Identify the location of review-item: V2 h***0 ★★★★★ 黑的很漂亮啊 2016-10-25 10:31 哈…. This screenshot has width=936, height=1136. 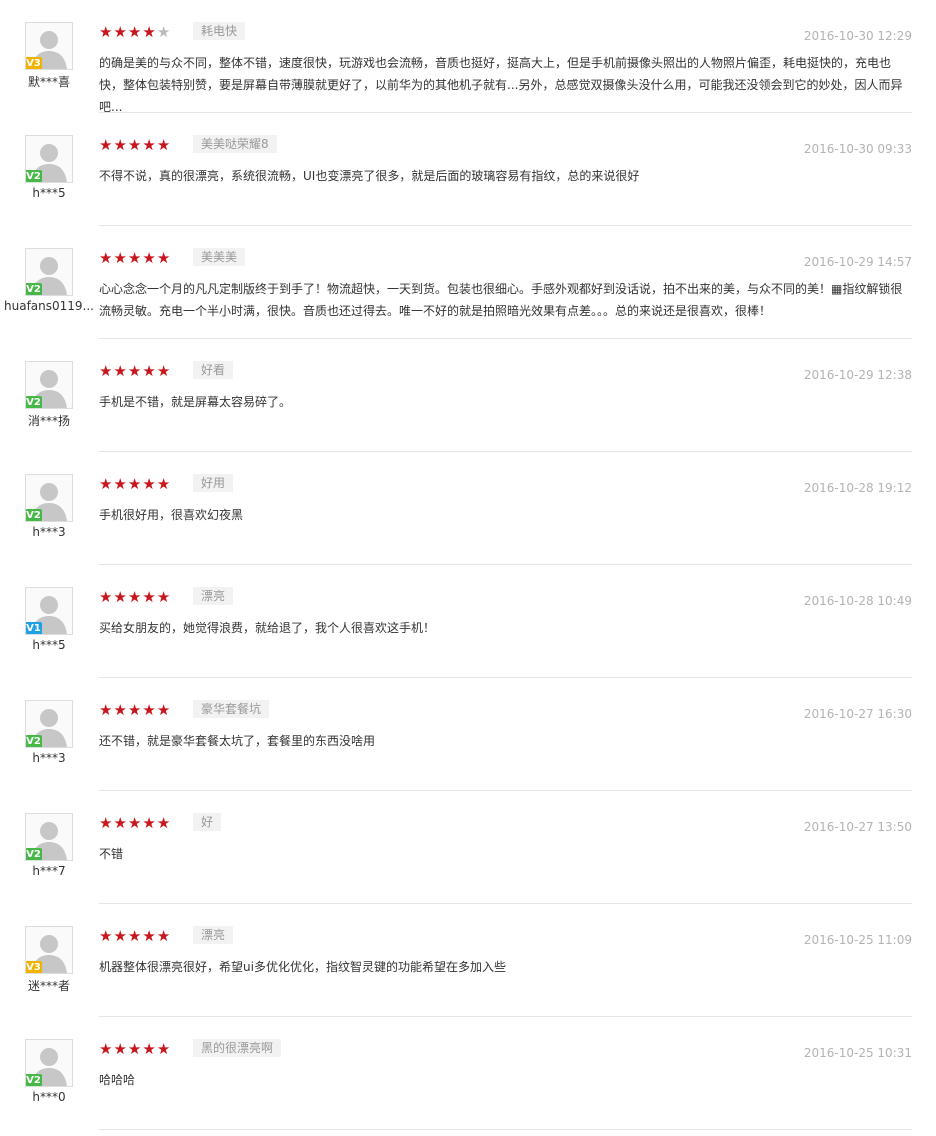
(468, 1073).